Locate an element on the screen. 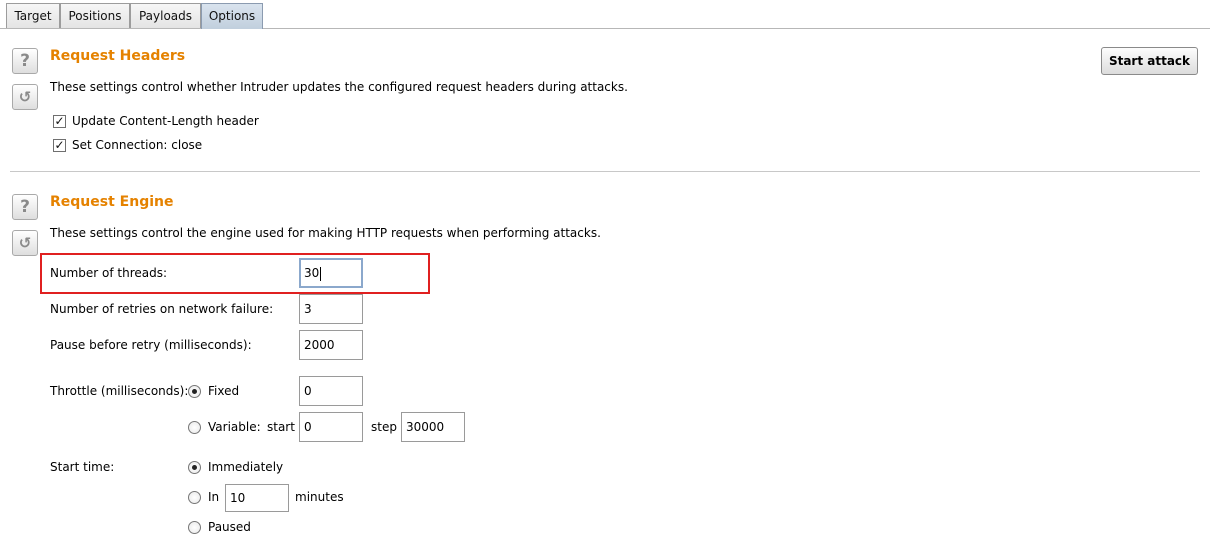  request-engine-title: Request Engine is located at coordinates (112, 202).